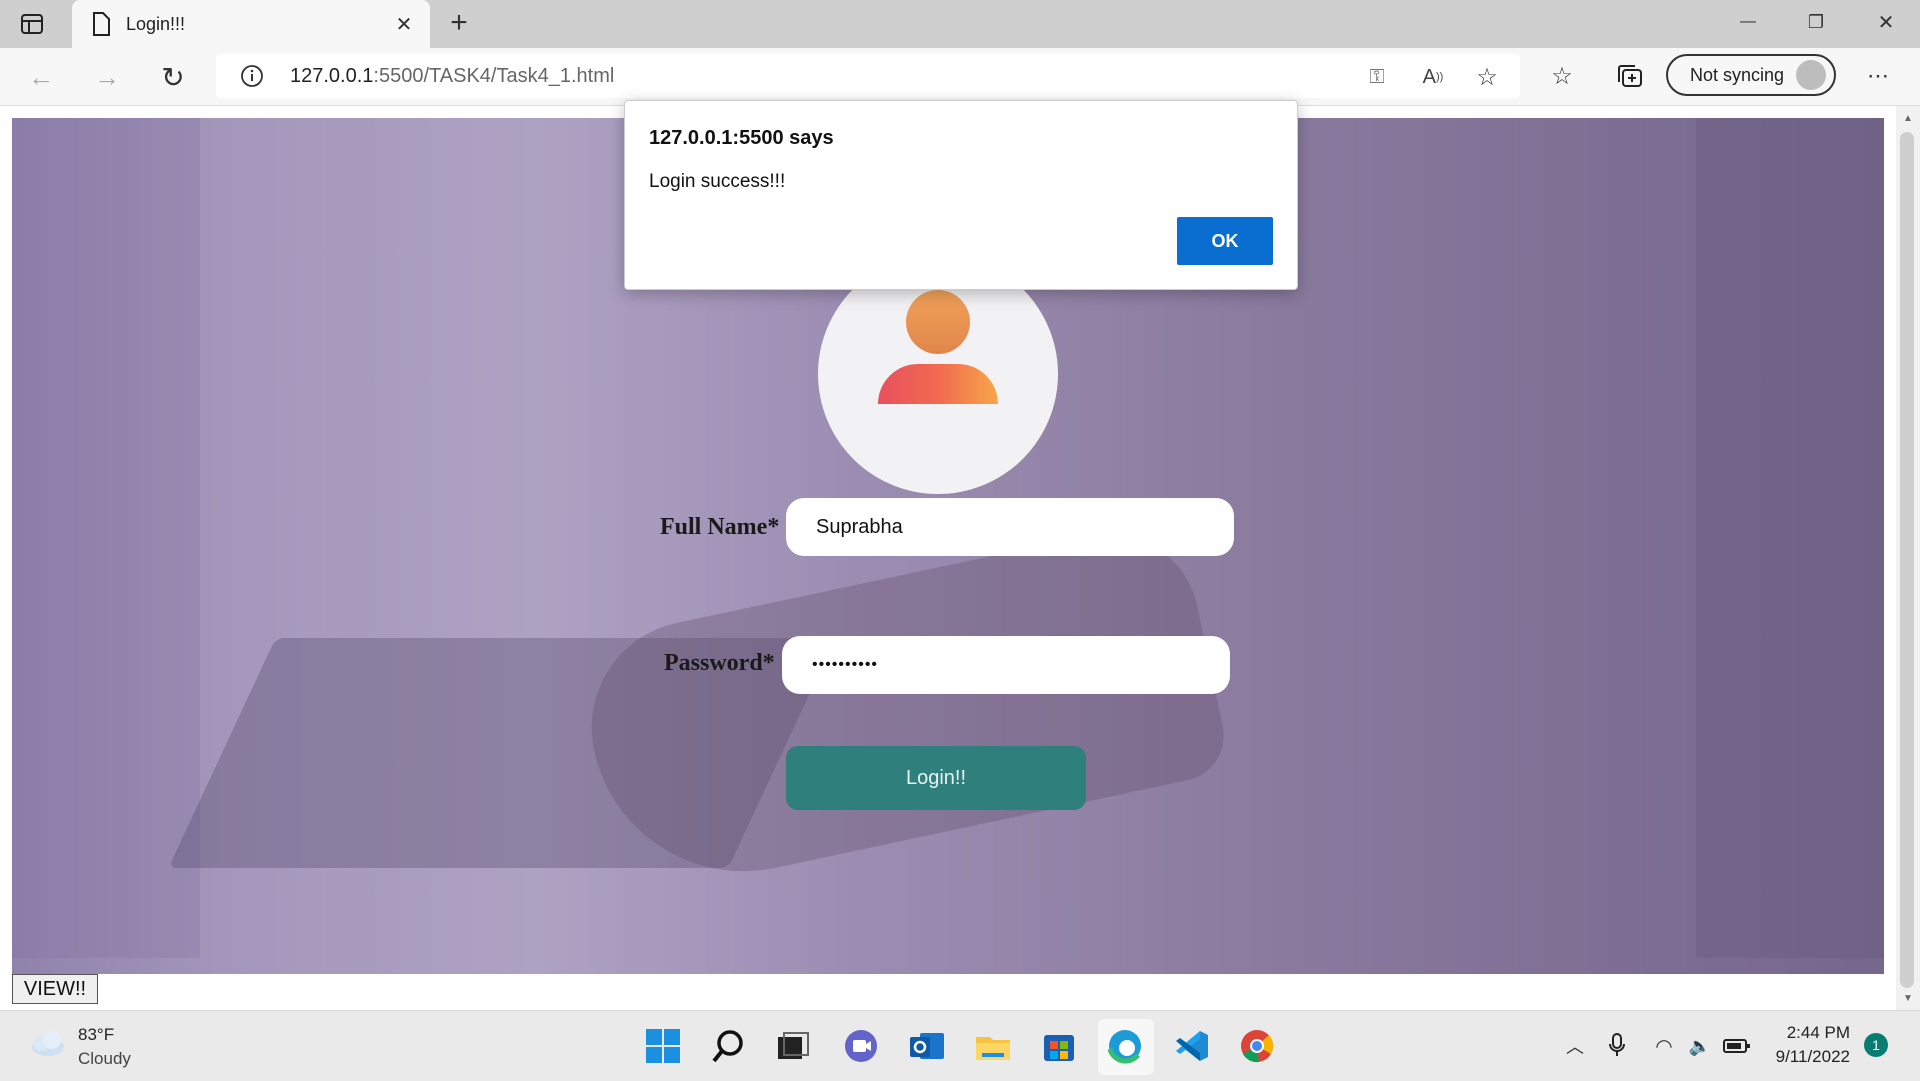  Describe the element at coordinates (1805, 1033) in the screenshot. I see `clock-time: 2:44 PM` at that location.